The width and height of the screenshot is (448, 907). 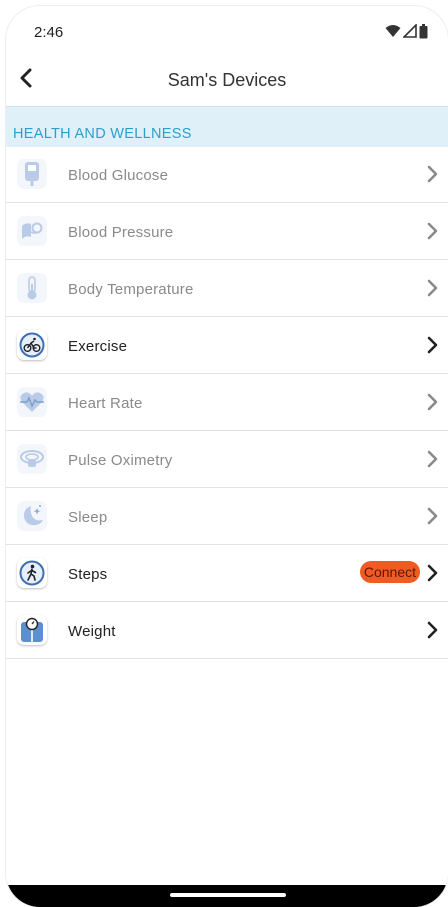 I want to click on list-item-blood-pressure: Blood Pressure, so click(x=227, y=231).